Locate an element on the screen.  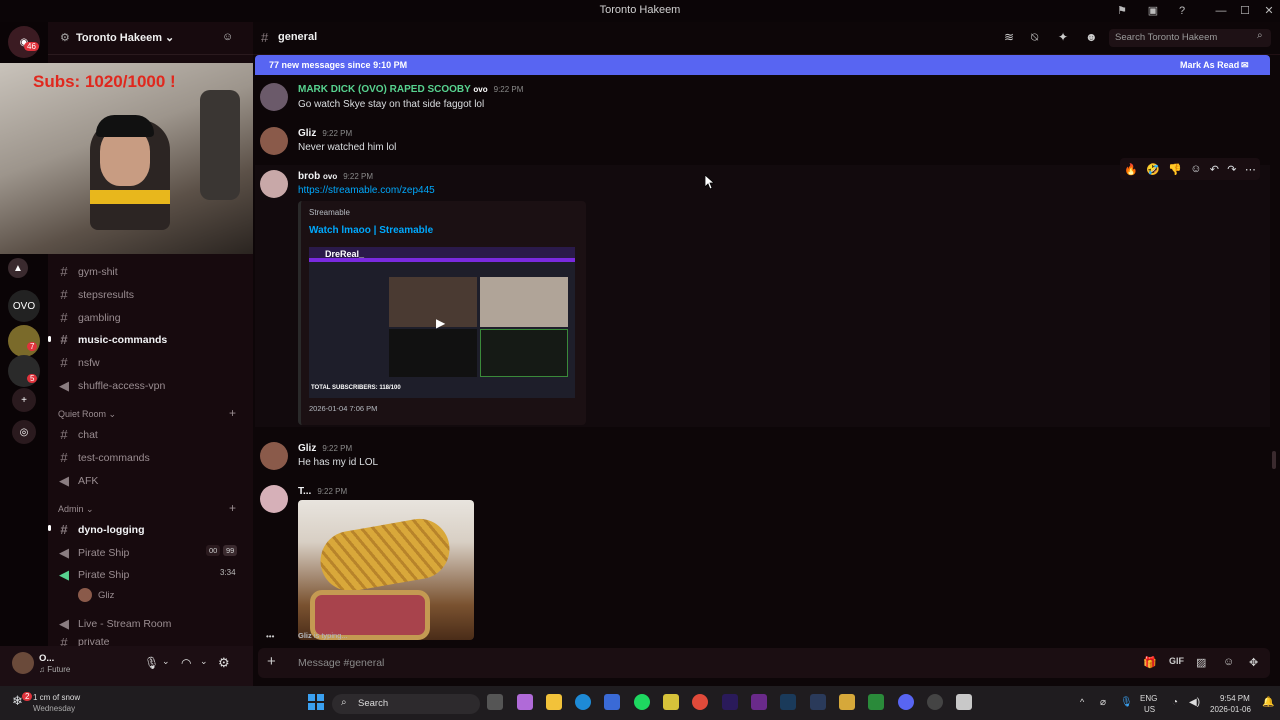
server-icon-simpsons is located at coordinates (24, 341).